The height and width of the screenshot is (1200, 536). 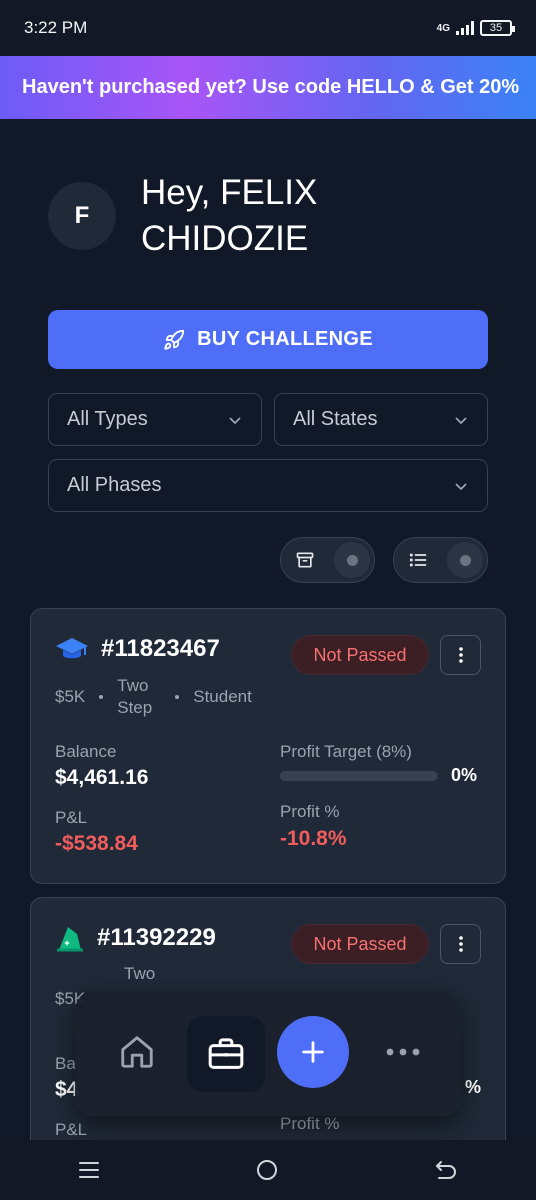 What do you see at coordinates (114, 485) in the screenshot?
I see `phases-value: All Phases` at bounding box center [114, 485].